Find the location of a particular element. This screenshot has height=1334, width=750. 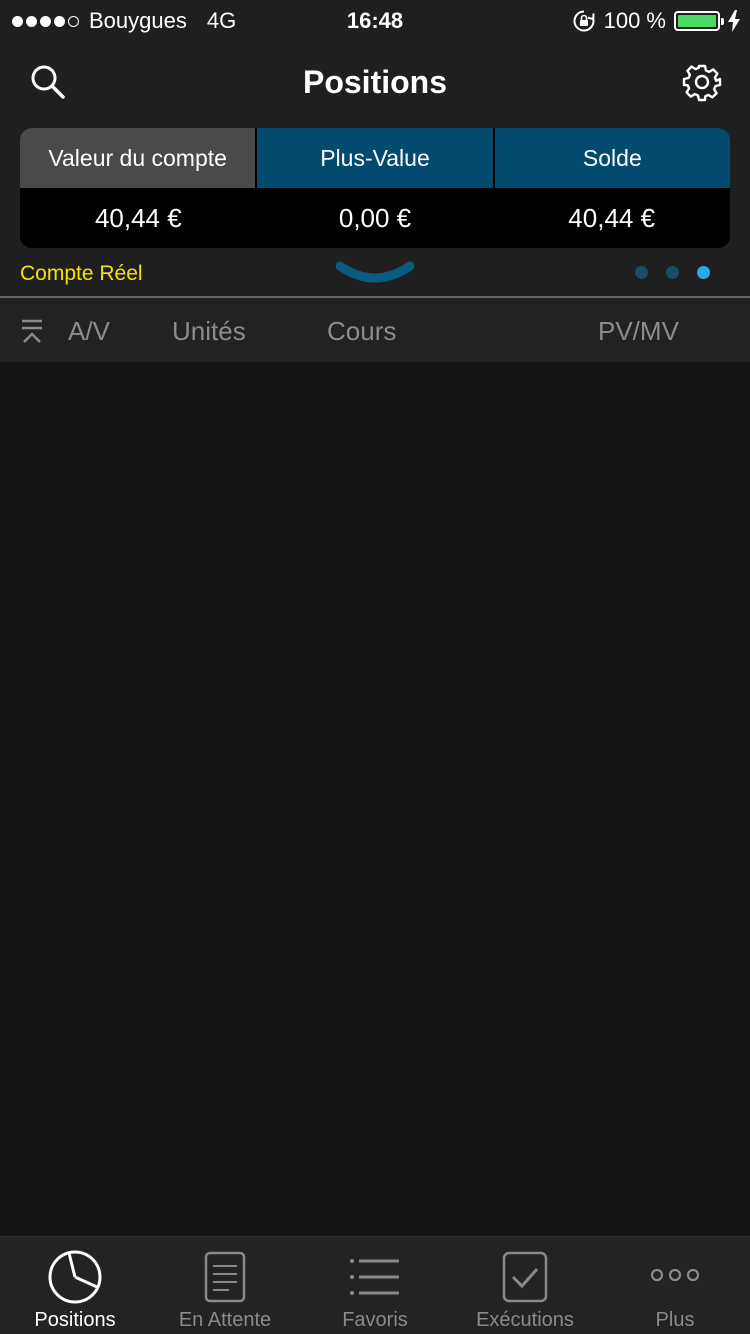

status-right: 100 % is located at coordinates (656, 21).